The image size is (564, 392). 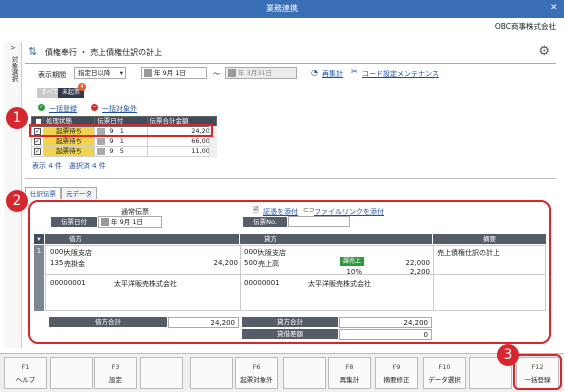 I want to click on date-to-value: 年 3月31日, so click(x=255, y=73).